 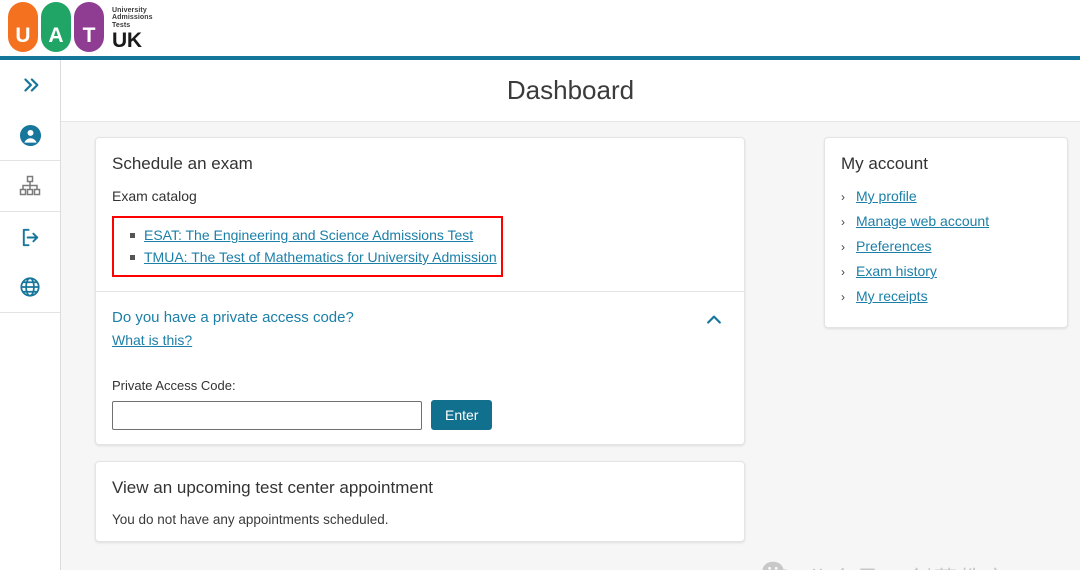 I want to click on list-item: › My receipts, so click(x=946, y=297).